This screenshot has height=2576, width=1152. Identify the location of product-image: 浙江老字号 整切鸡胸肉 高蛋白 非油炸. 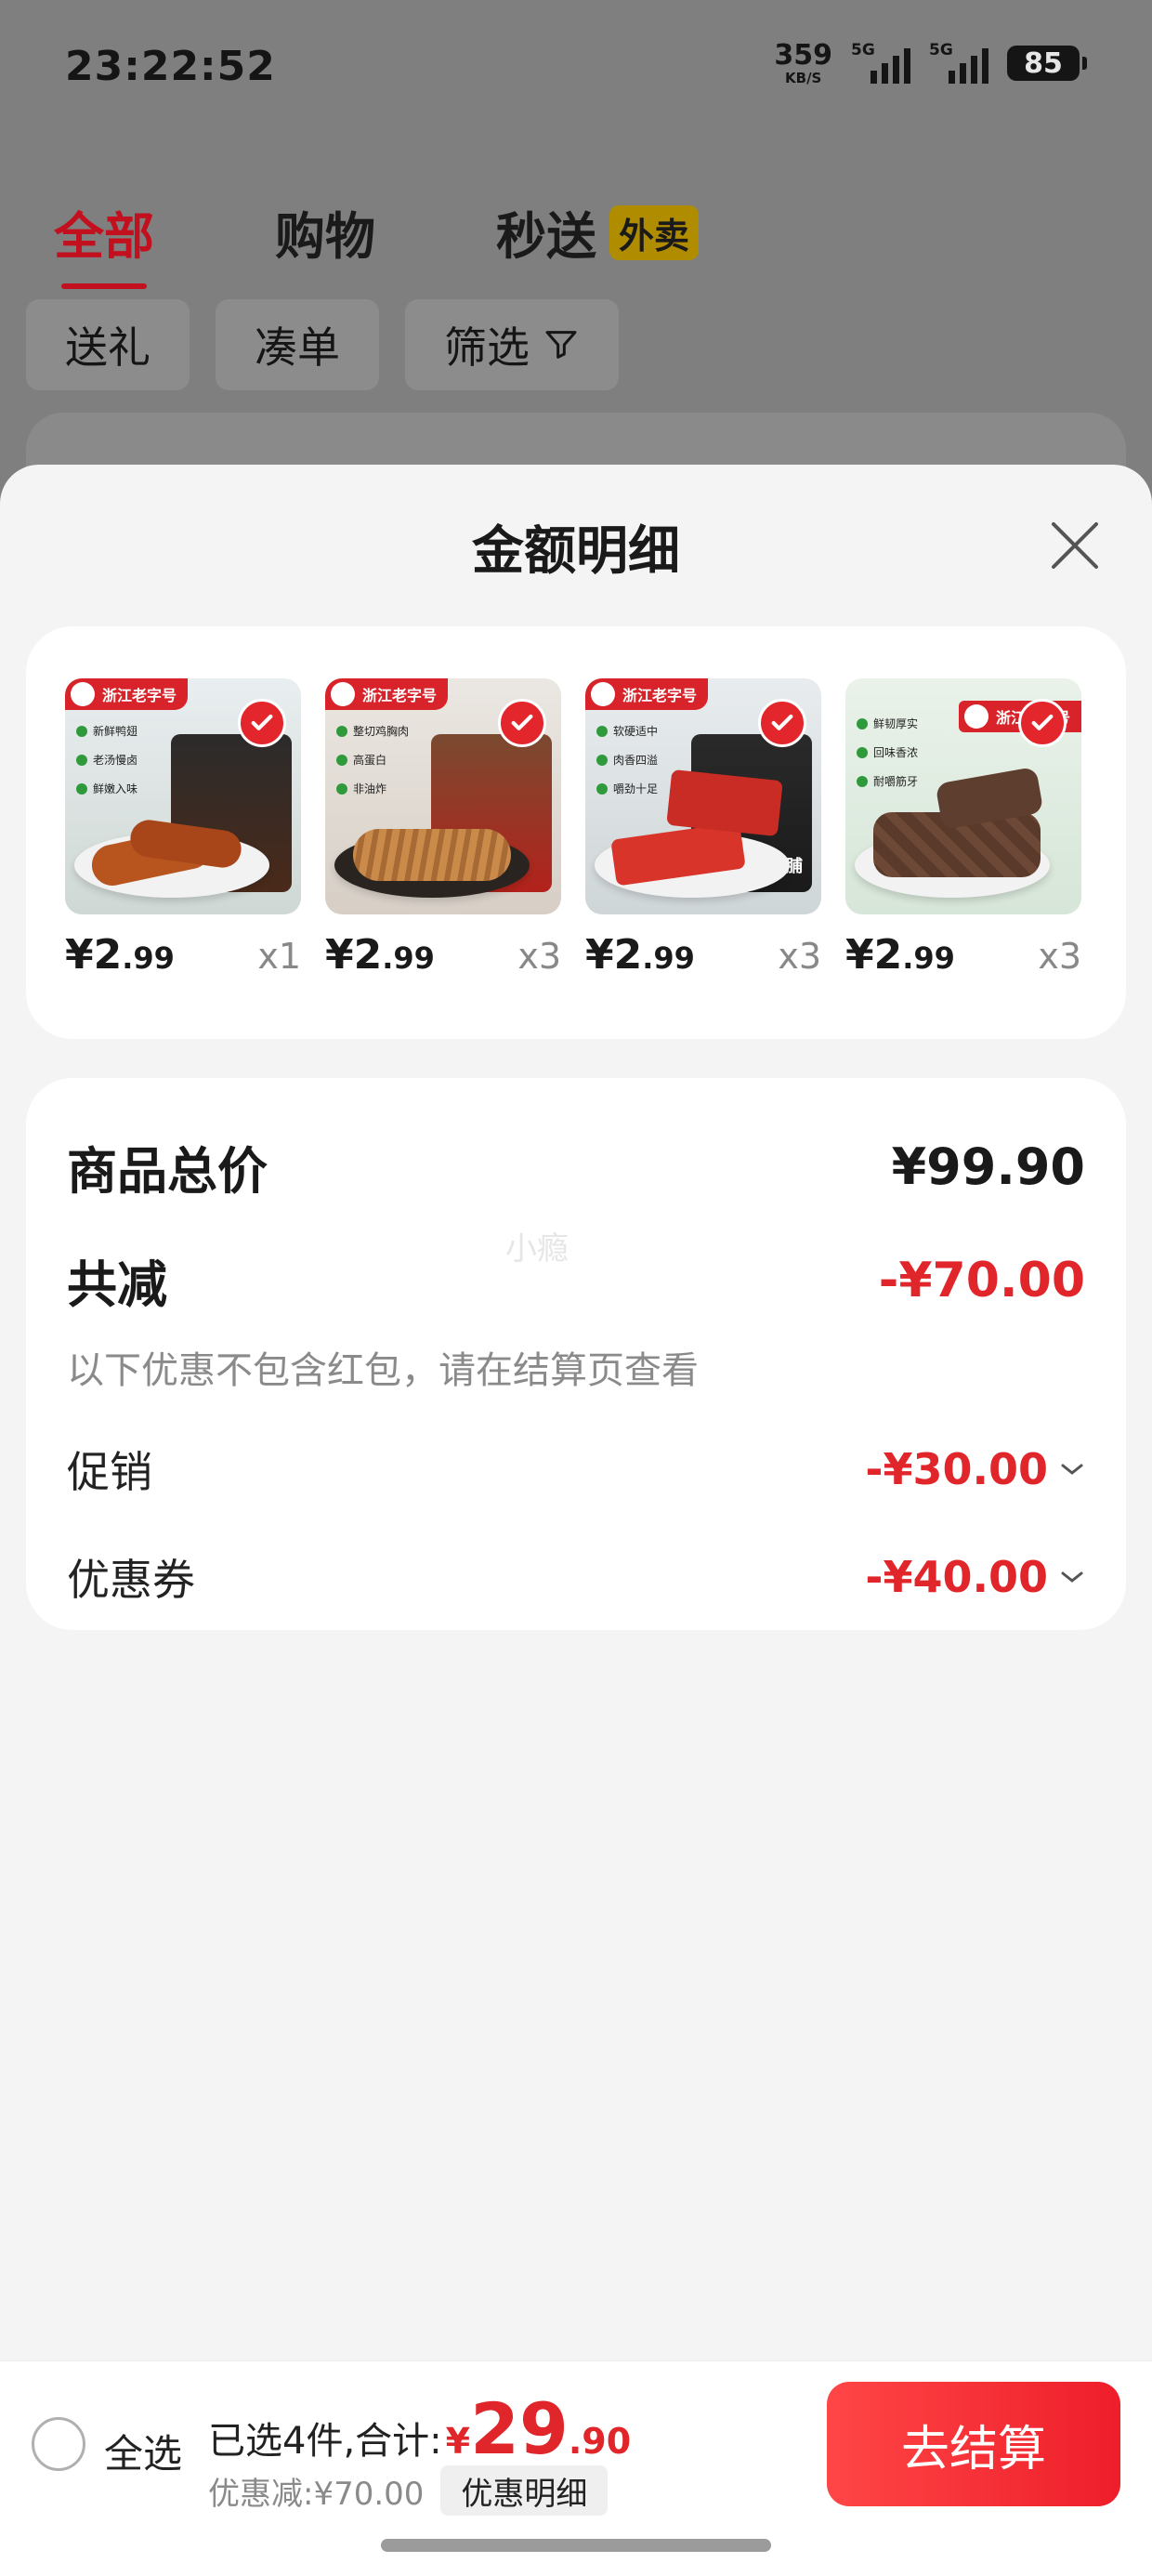
(443, 796).